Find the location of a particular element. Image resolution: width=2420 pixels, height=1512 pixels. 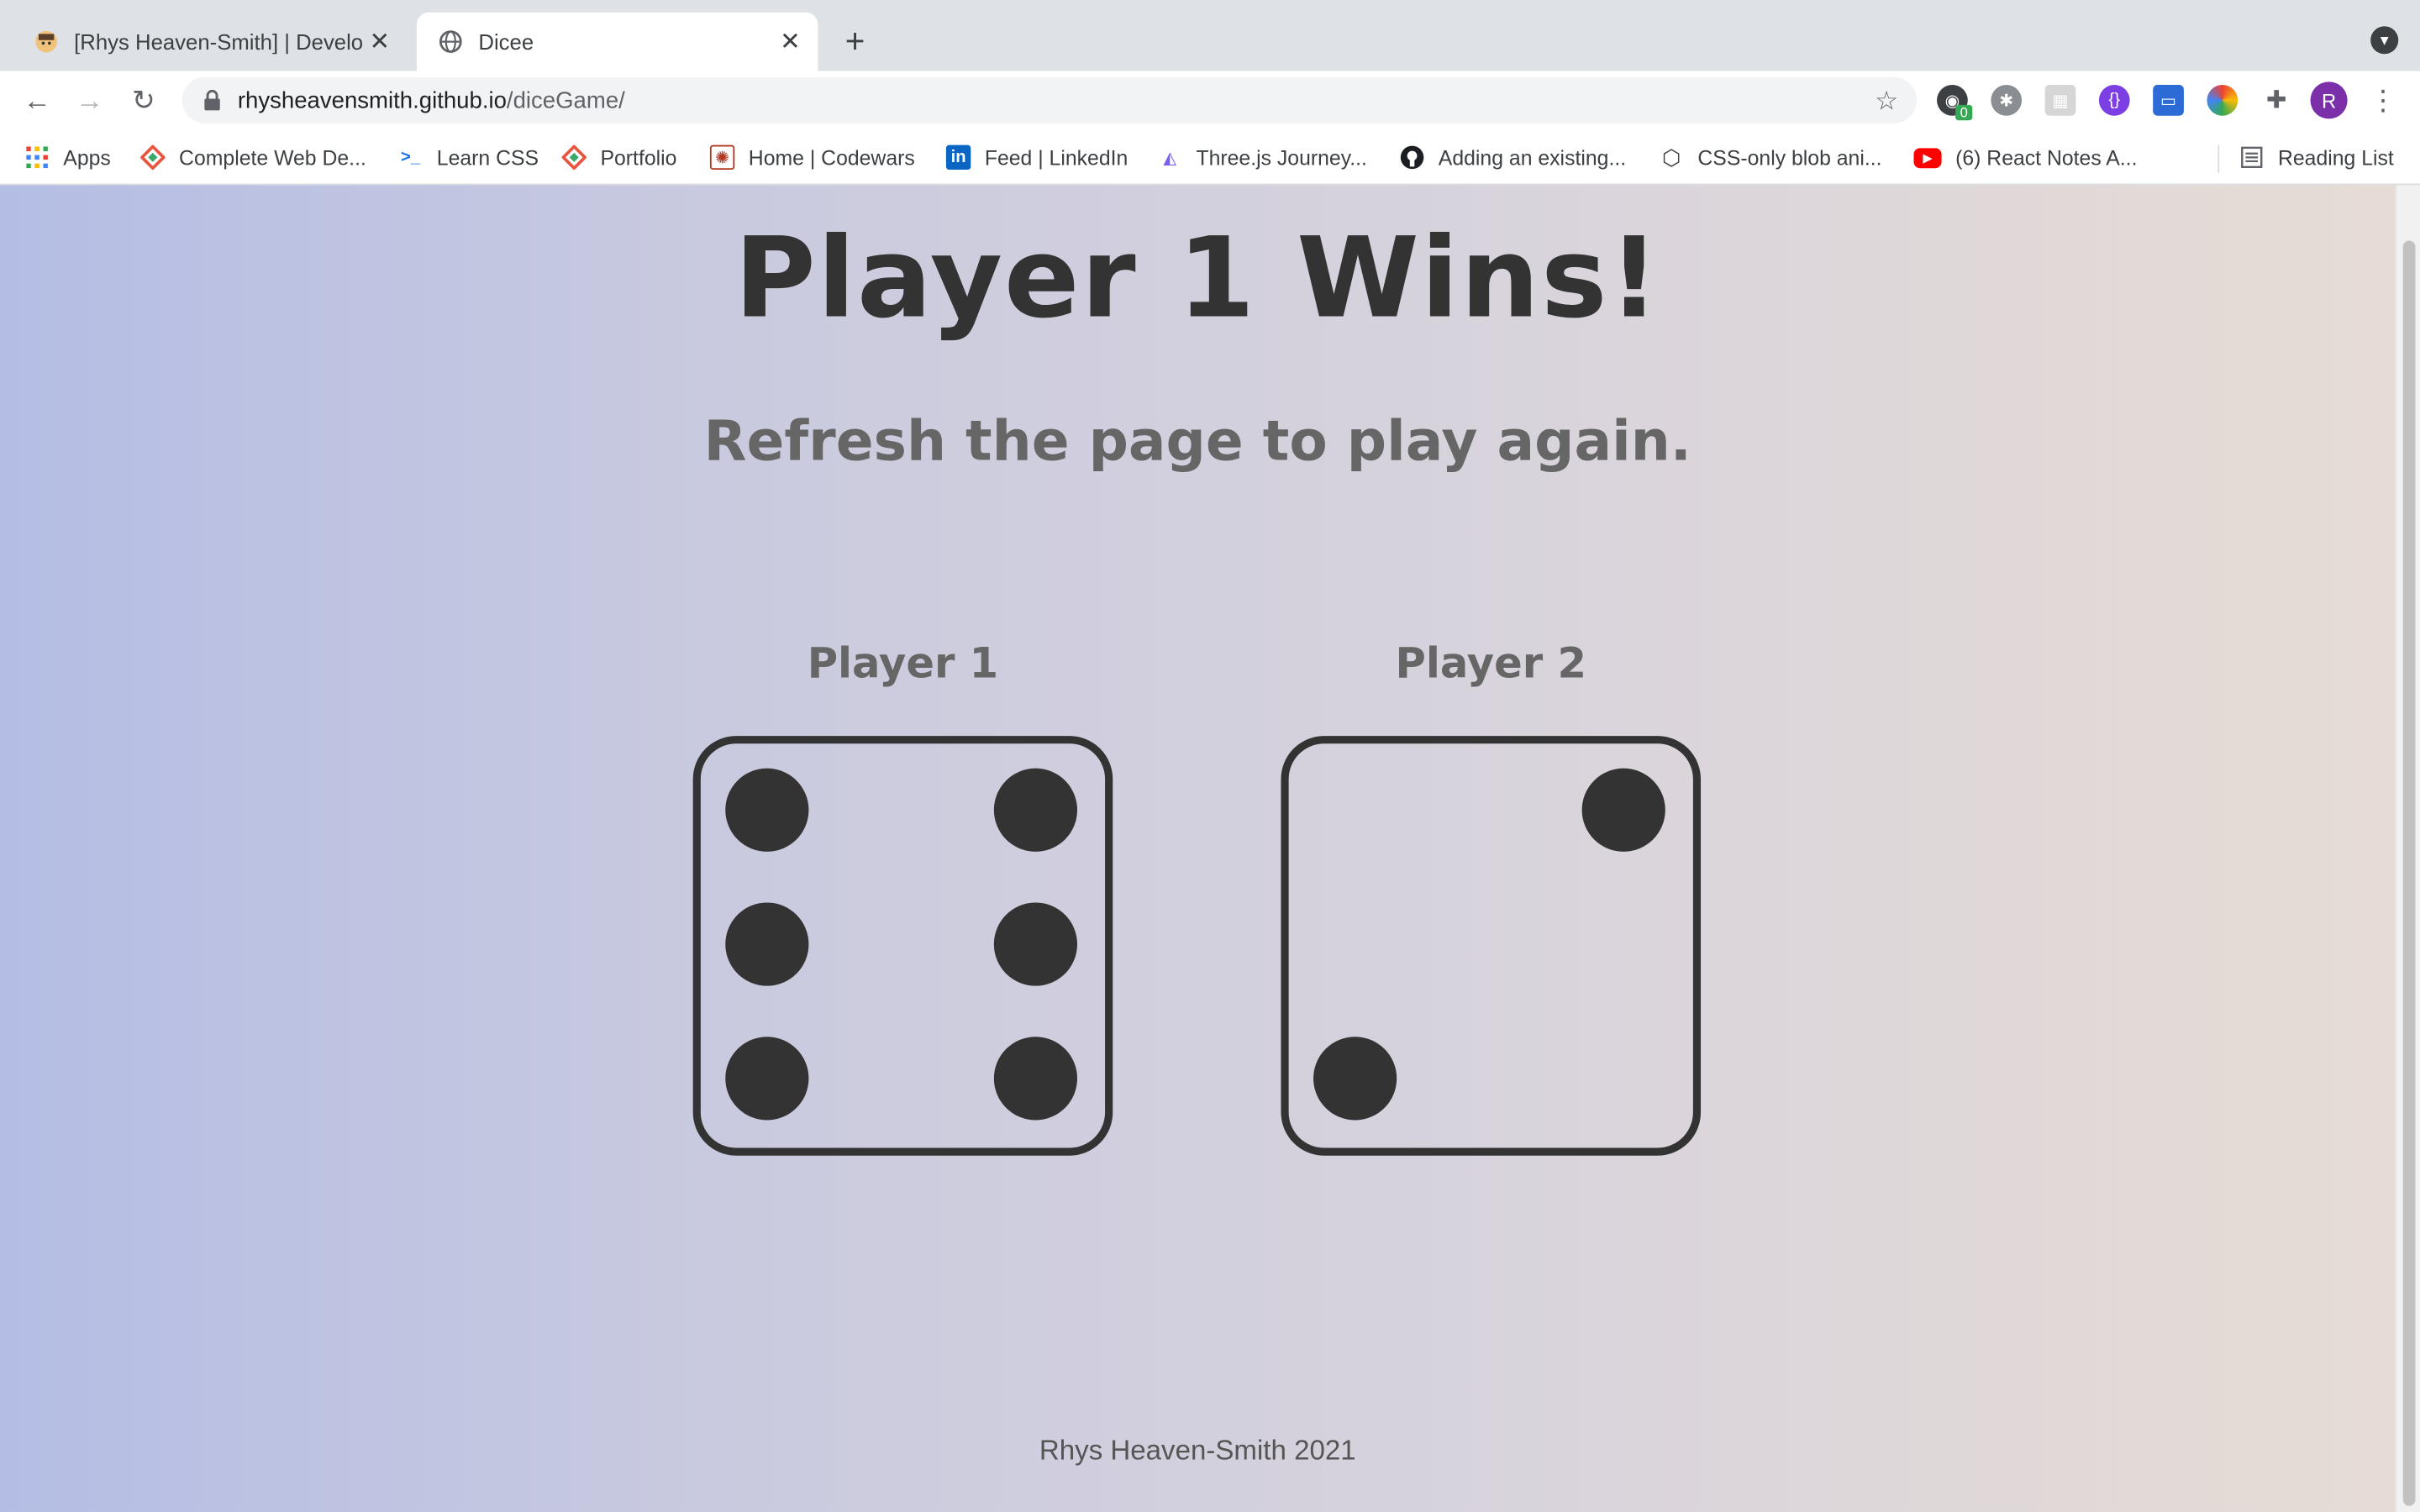

menu-dots-icon: ⋮ is located at coordinates (2383, 100).